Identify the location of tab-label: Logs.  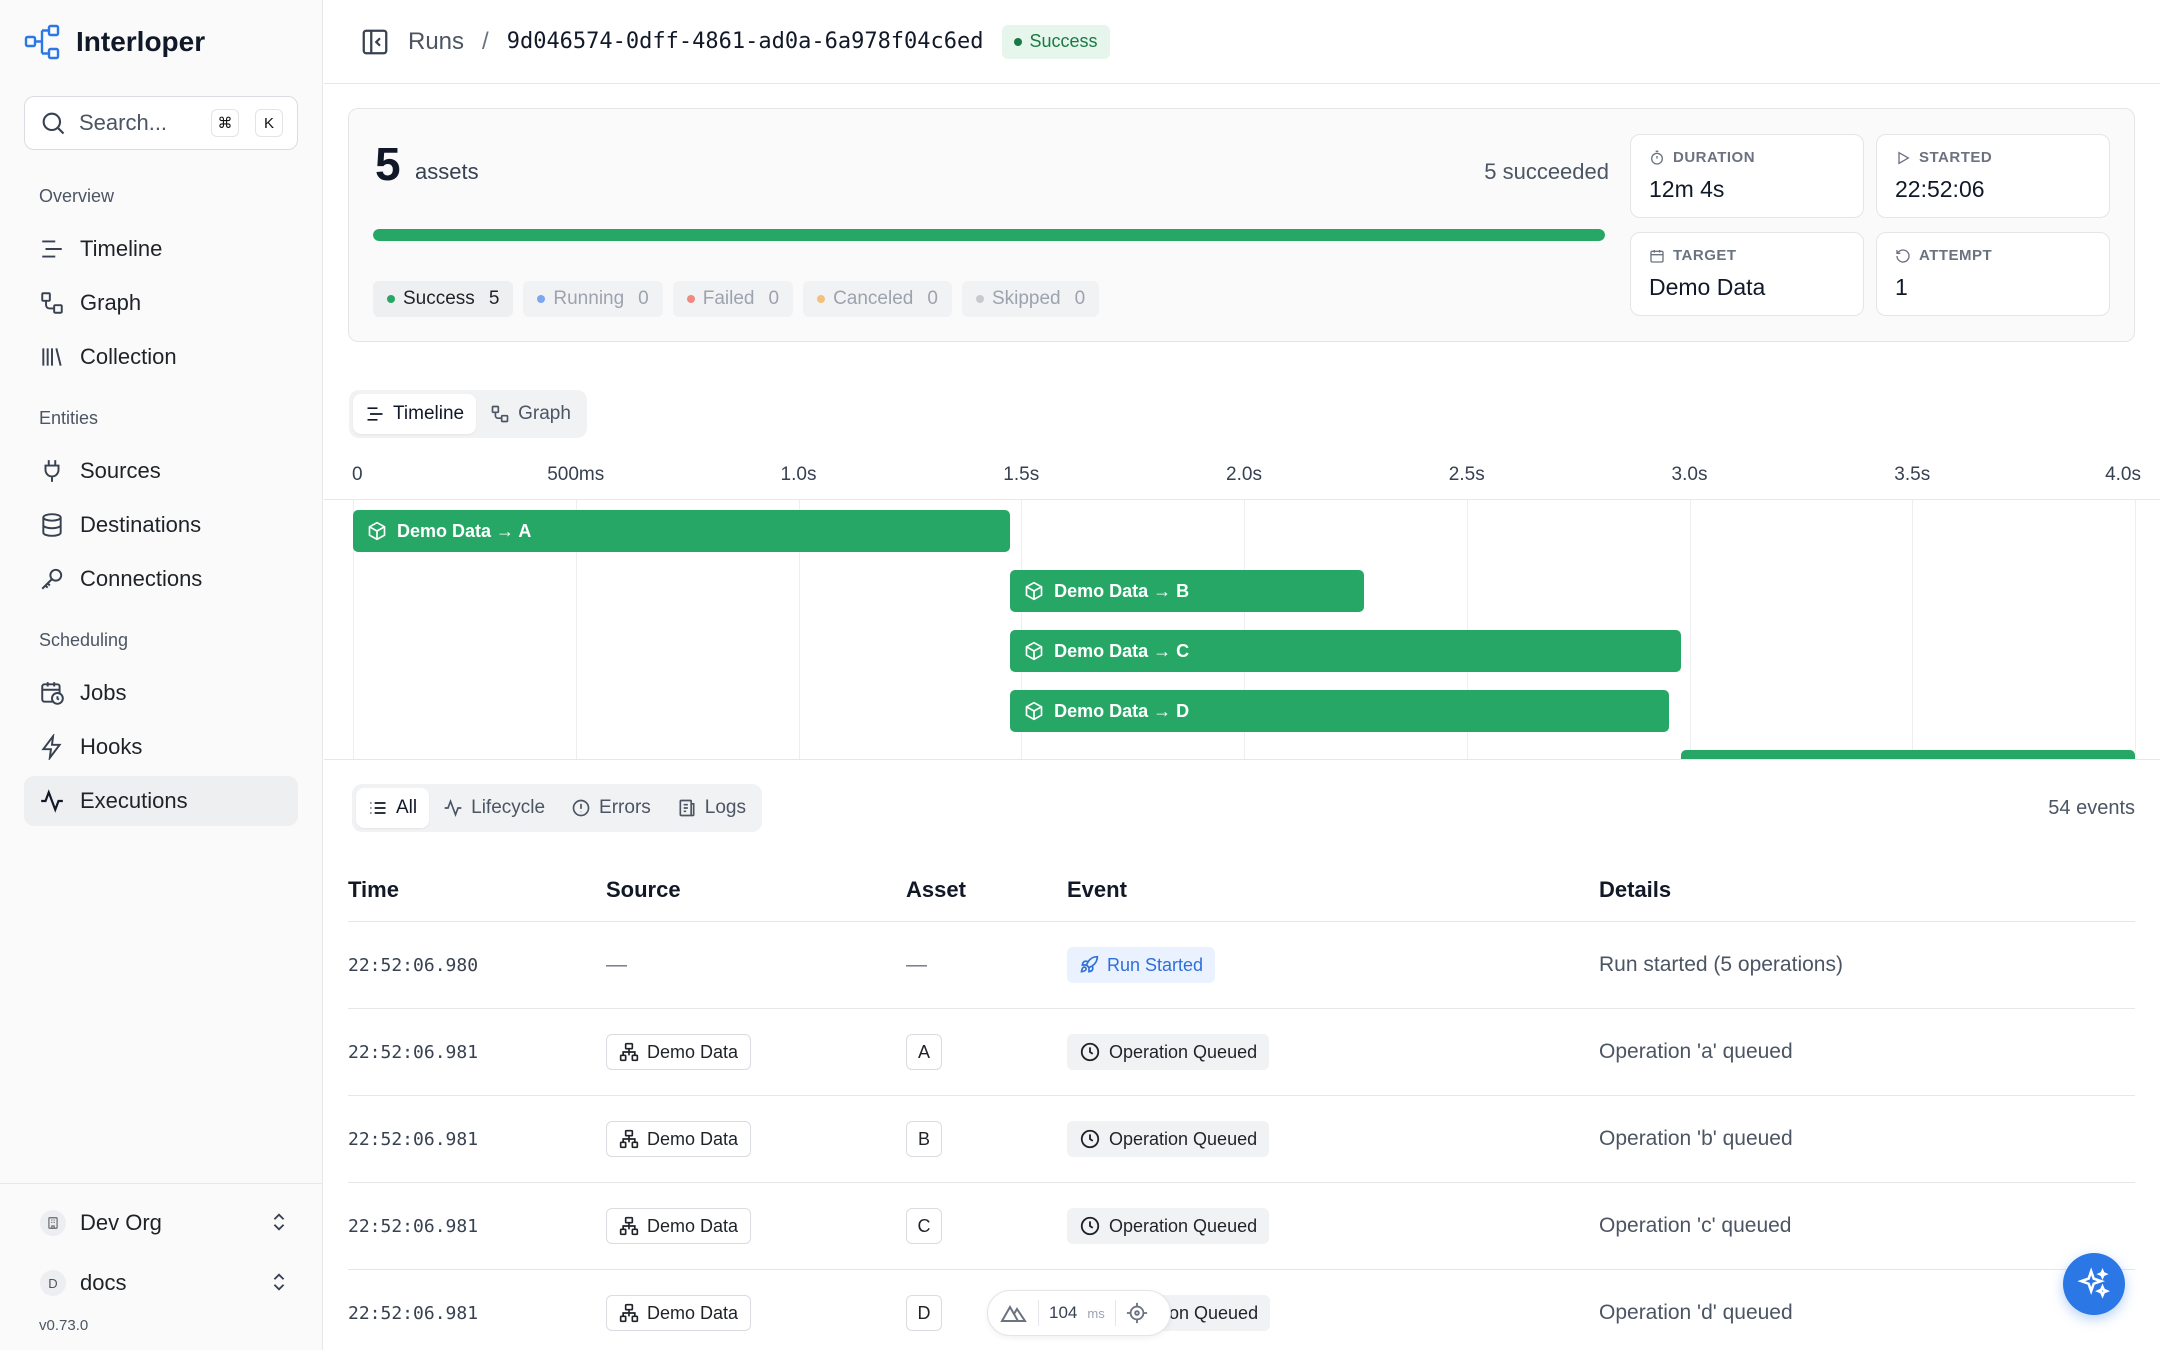
(725, 807).